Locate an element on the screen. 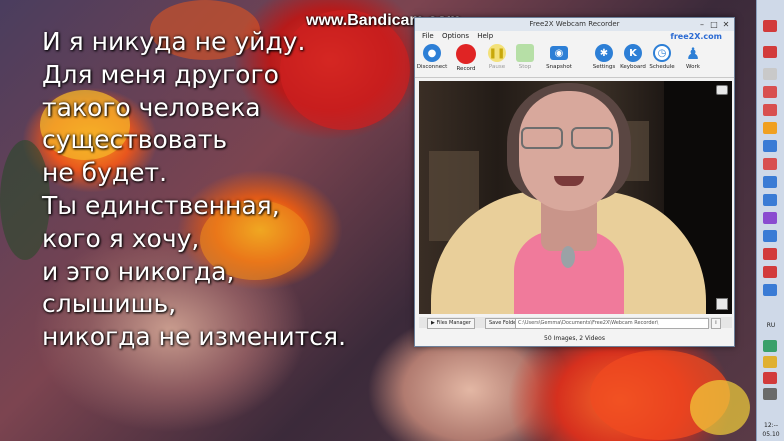 Image resolution: width=784 pixels, height=441 pixels. taskbar: RU 12:-- 05.10 is located at coordinates (770, 220).